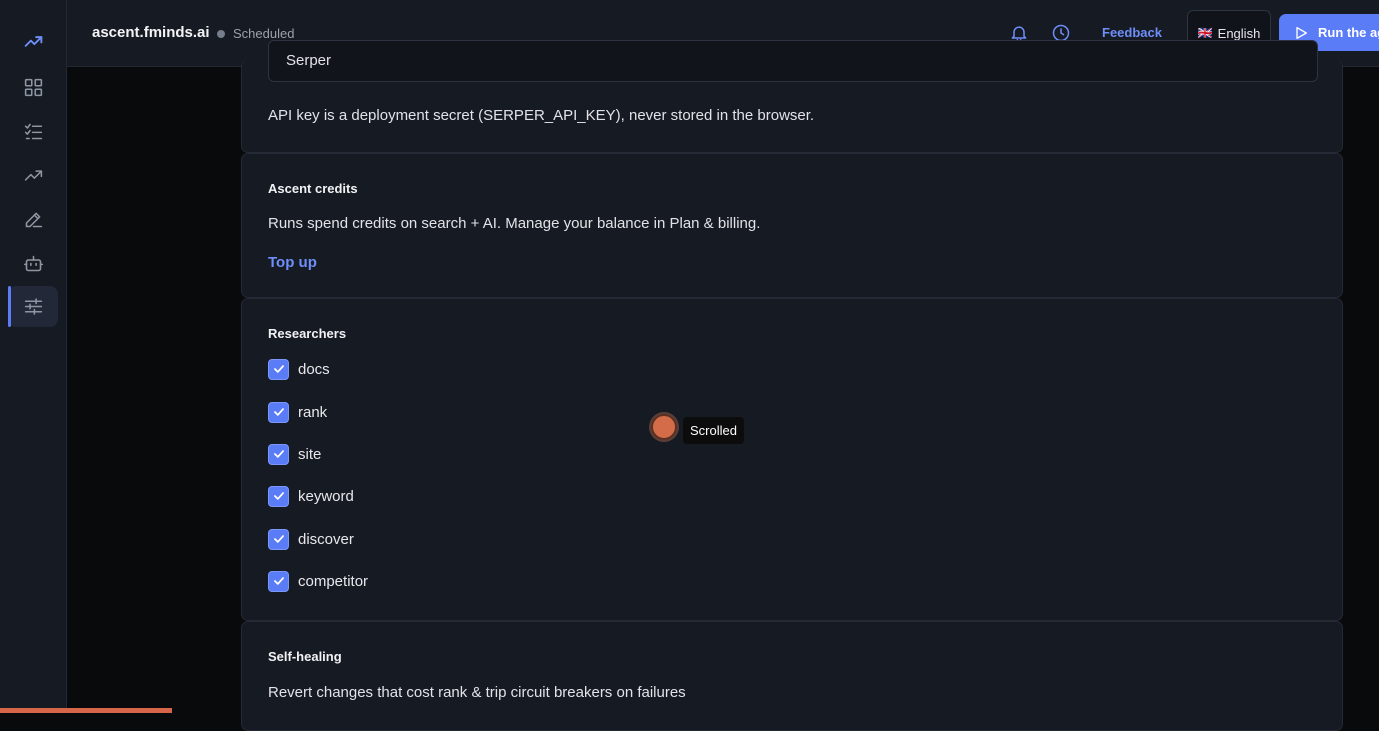 The height and width of the screenshot is (731, 1379). Describe the element at coordinates (1239, 33) in the screenshot. I see `language-label: English` at that location.